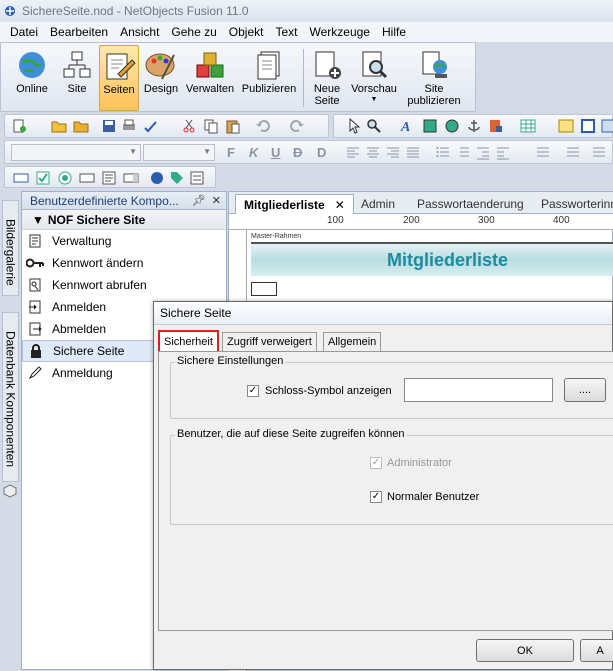  Describe the element at coordinates (193, 32) in the screenshot. I see `menu-gehe-zu: Gehe zu` at that location.